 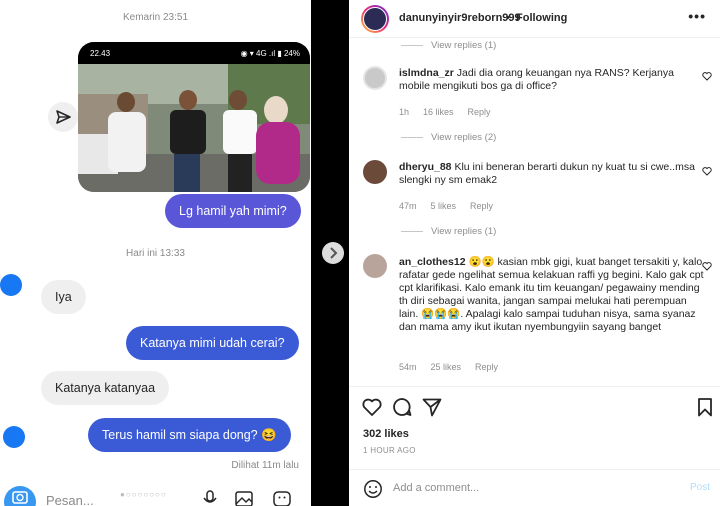 I want to click on message-outgoing: Terus hamil sm siapa dong? 😆, so click(x=189, y=435).